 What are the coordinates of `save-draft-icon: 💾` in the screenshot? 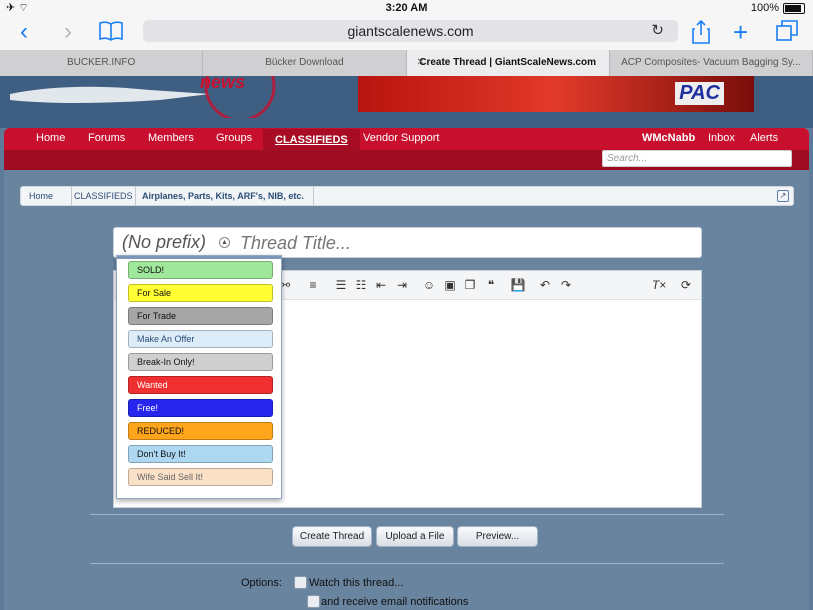 It's located at (518, 285).